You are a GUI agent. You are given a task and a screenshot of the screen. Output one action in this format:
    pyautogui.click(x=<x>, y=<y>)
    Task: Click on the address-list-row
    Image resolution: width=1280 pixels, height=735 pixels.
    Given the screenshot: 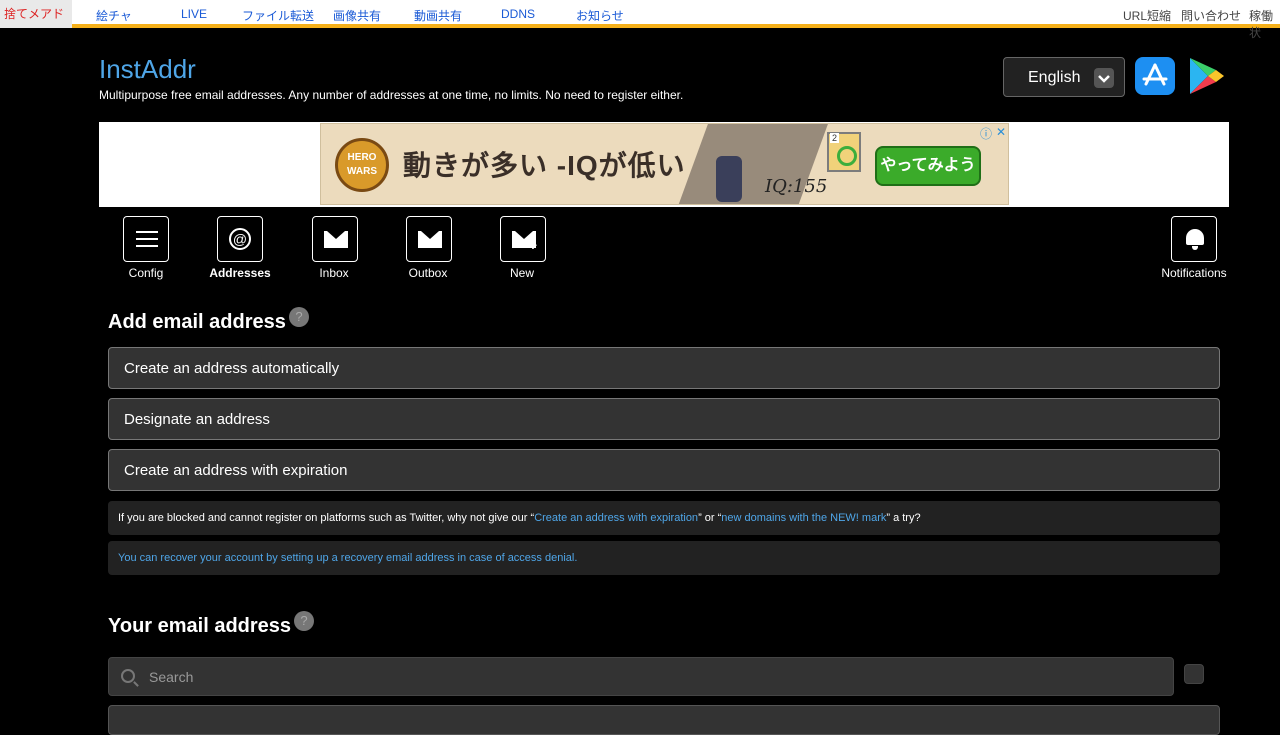 What is the action you would take?
    pyautogui.click(x=664, y=720)
    